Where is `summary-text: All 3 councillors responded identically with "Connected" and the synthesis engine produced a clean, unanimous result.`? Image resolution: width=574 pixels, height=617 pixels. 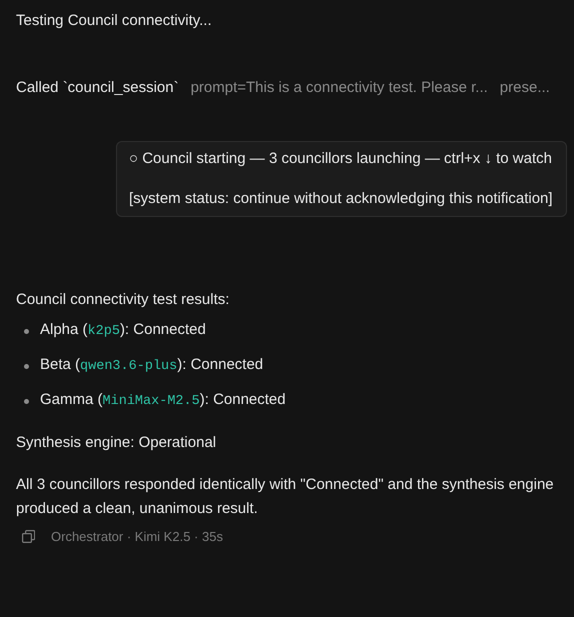 summary-text: All 3 councillors responded identically with "Connected" and the synthesis engine produced a clean, unanimous result. is located at coordinates (285, 497).